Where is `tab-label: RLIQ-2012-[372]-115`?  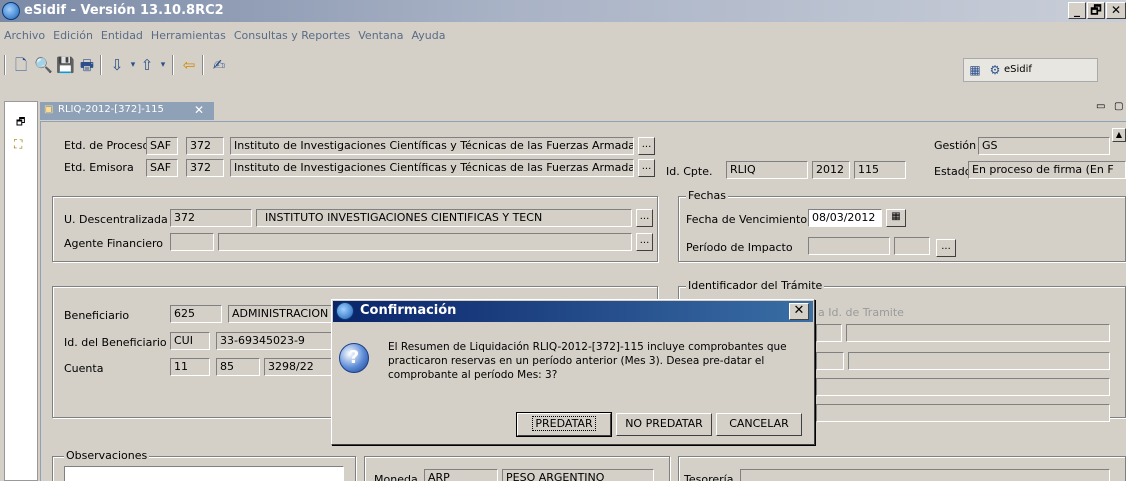
tab-label: RLIQ-2012-[372]-115 is located at coordinates (111, 109).